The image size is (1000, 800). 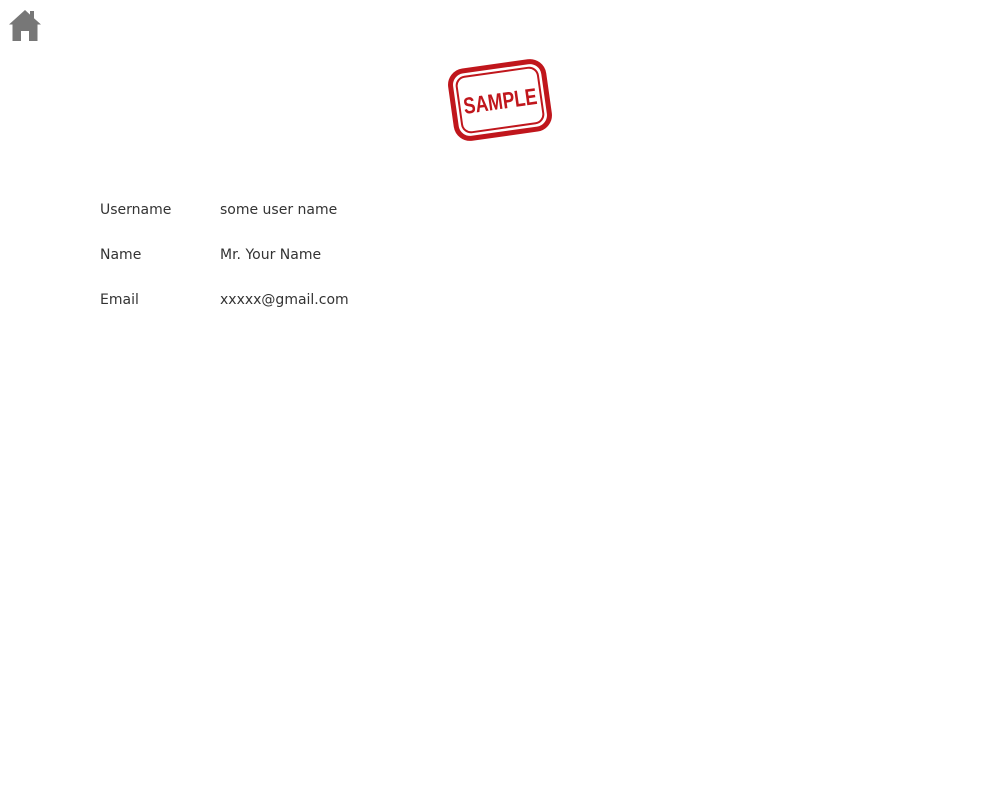 I want to click on email-row: Email xxxxx@gmail.com, so click(x=224, y=300).